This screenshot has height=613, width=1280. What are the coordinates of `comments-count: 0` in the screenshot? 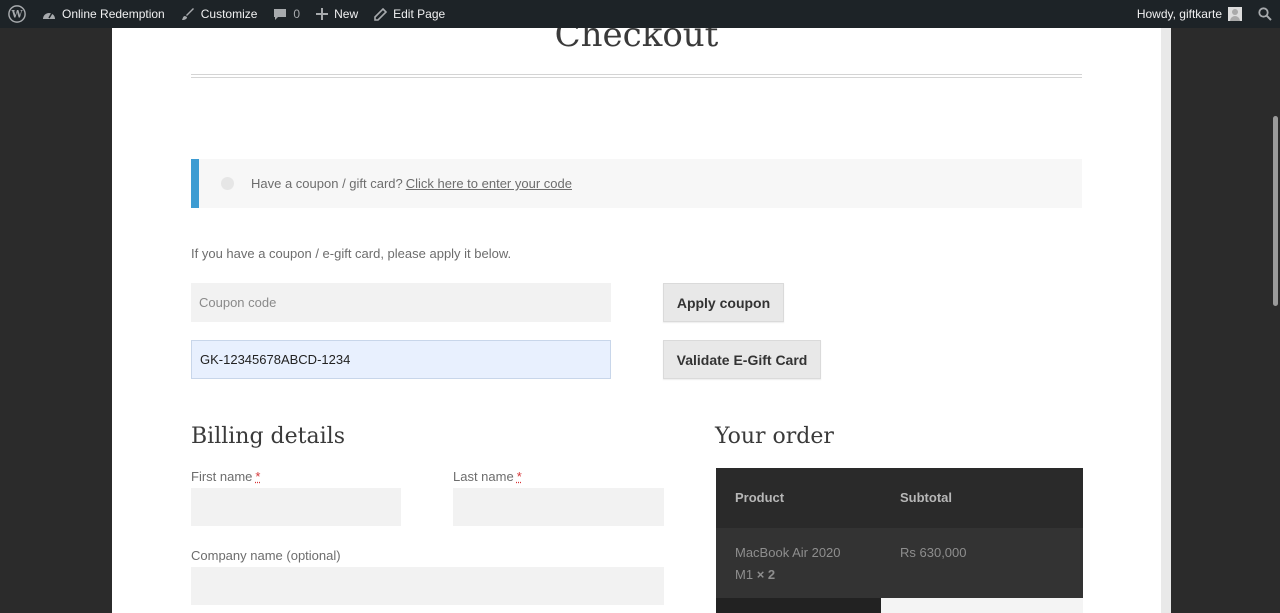 It's located at (297, 14).